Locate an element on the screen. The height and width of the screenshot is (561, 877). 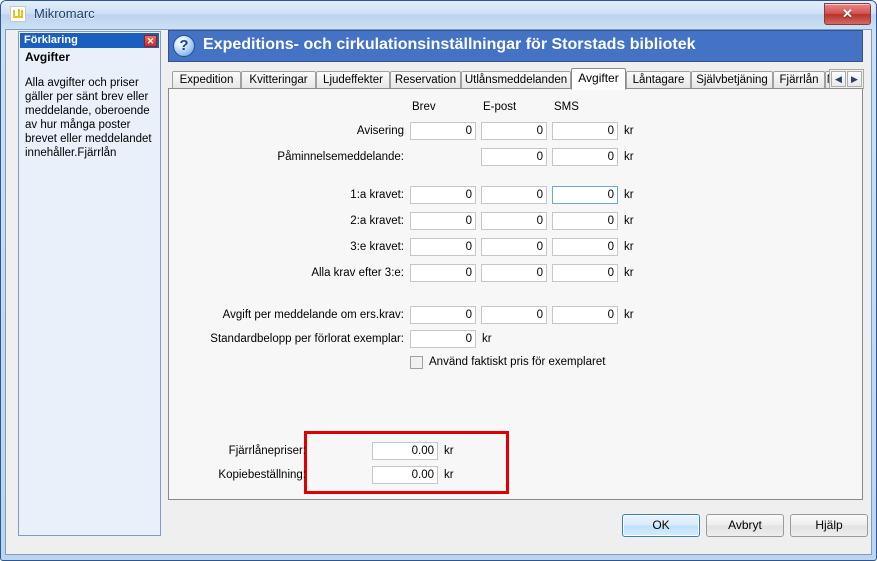
tab-reservation: Reservation is located at coordinates (425, 80).